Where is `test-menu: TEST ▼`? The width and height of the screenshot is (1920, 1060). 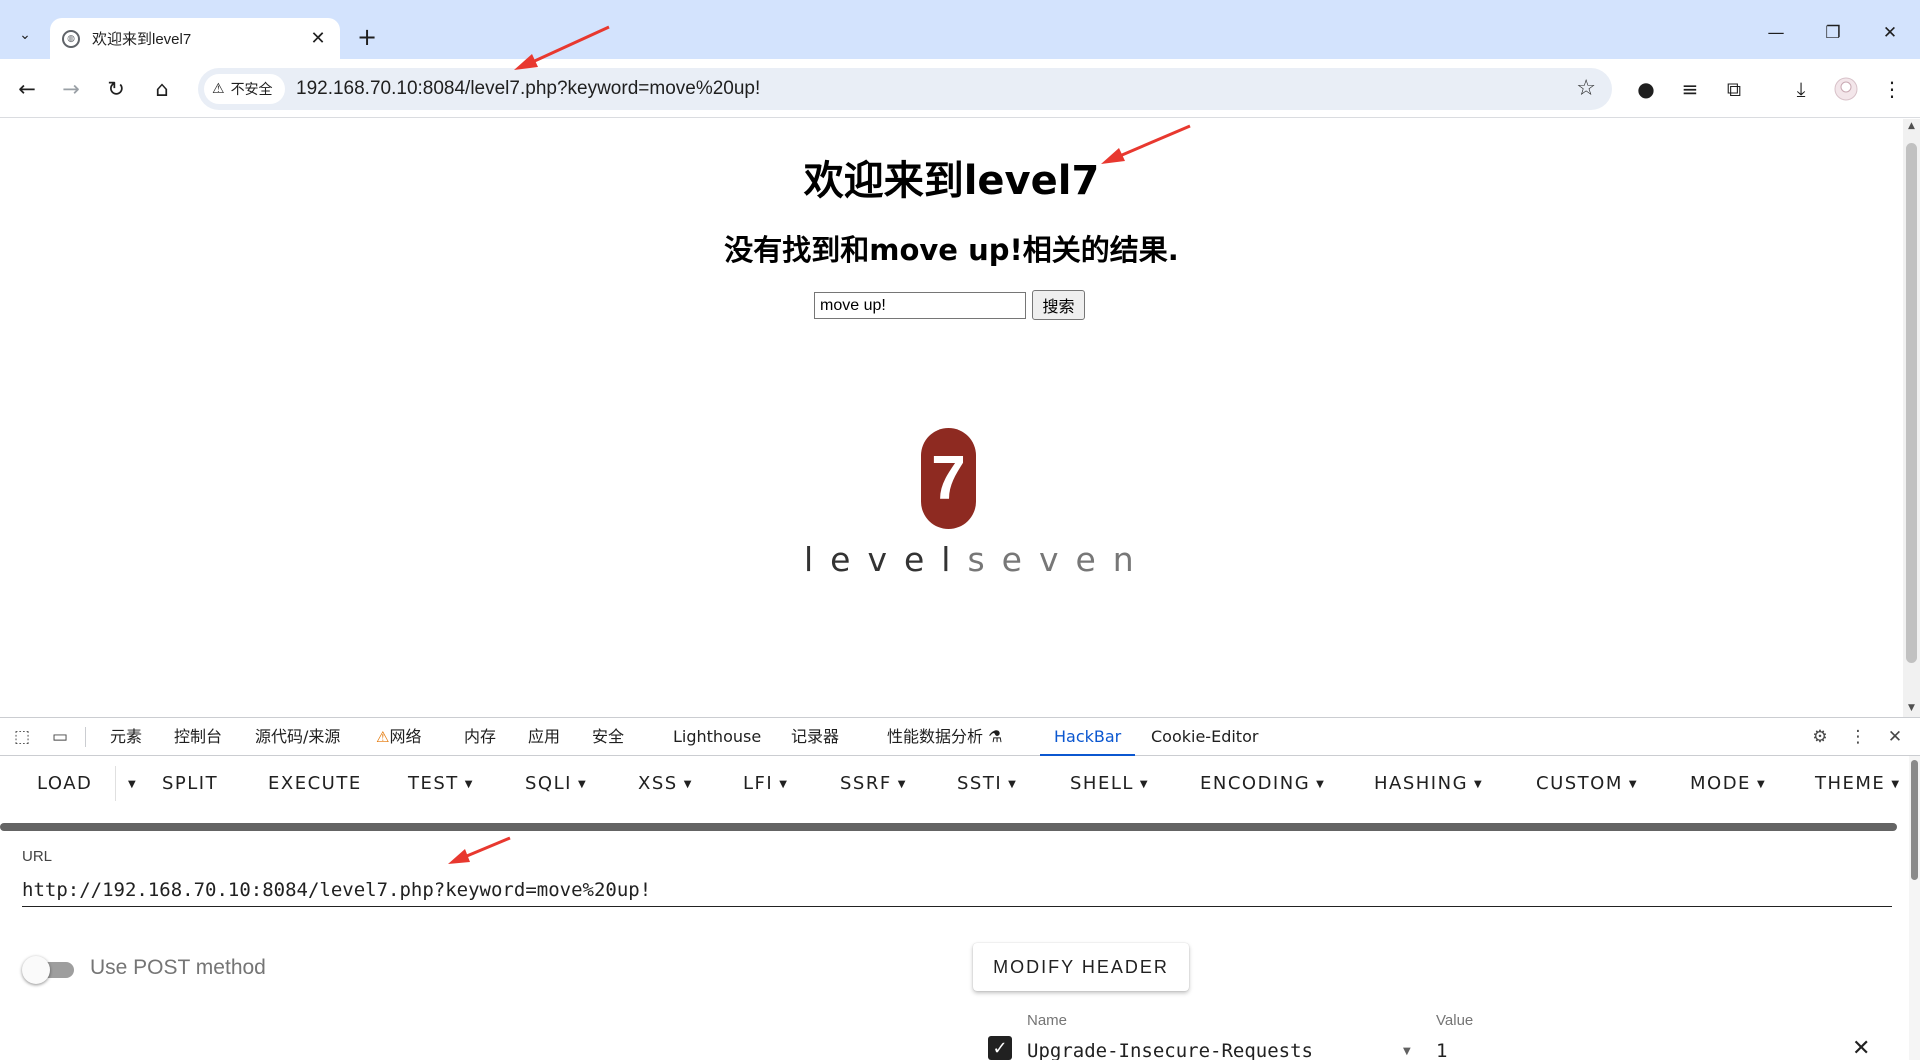 test-menu: TEST ▼ is located at coordinates (441, 783).